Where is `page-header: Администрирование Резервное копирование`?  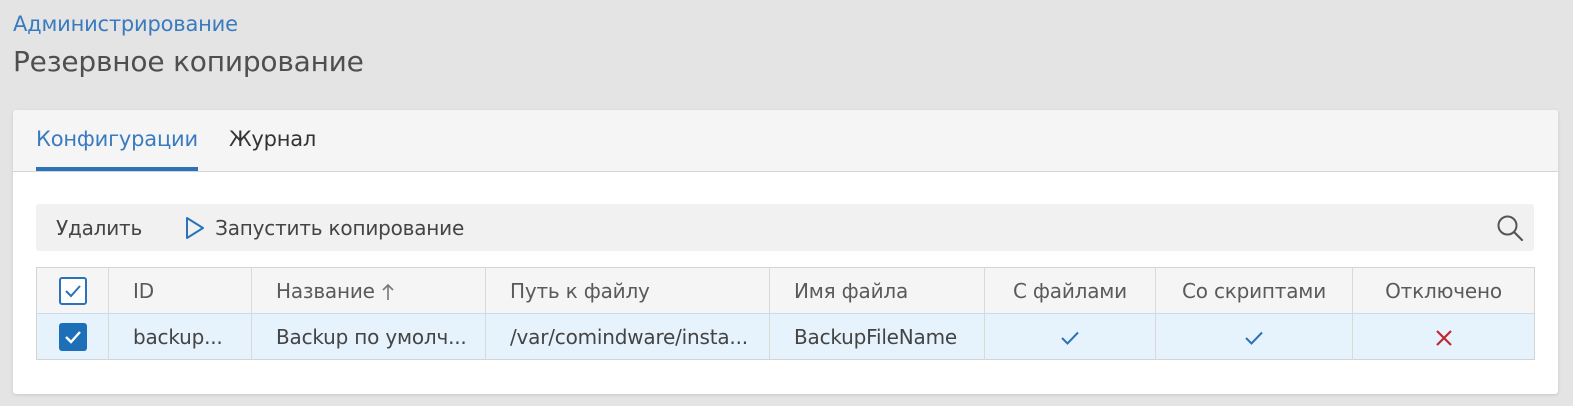
page-header: Администрирование Резервное копирование is located at coordinates (188, 46).